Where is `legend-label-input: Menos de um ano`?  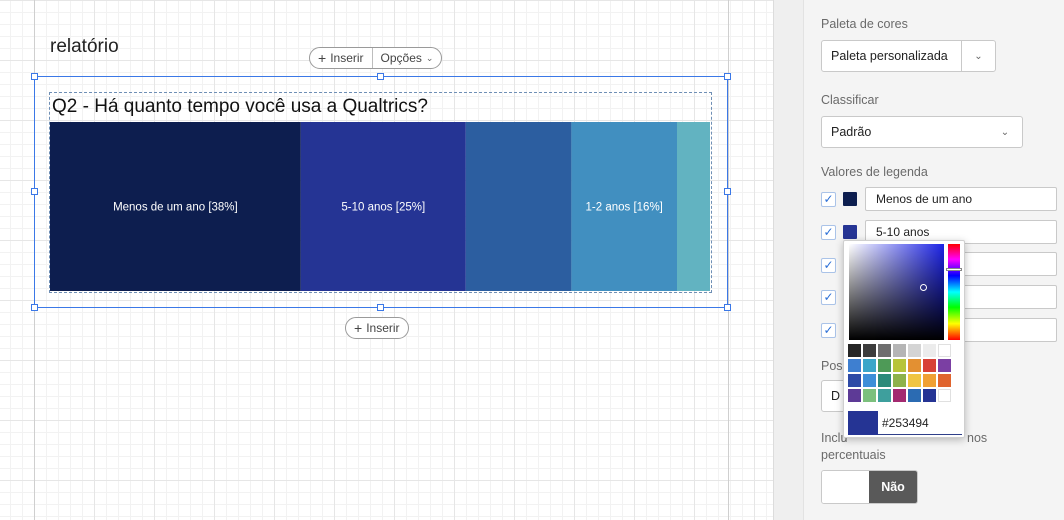
legend-label-input: Menos de um ano is located at coordinates (961, 199).